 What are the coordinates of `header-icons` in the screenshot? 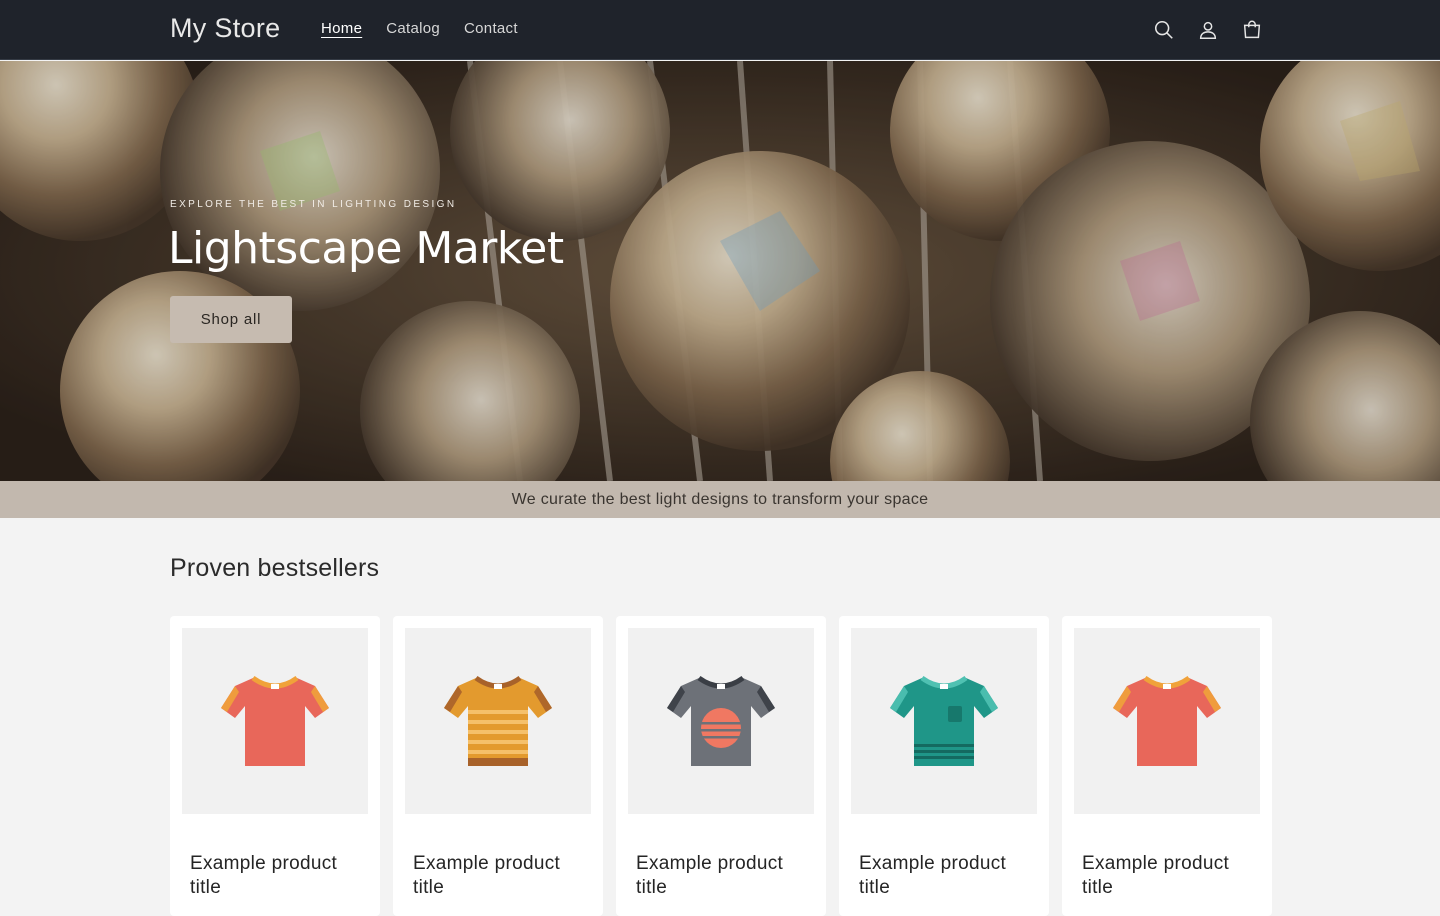 It's located at (1208, 30).